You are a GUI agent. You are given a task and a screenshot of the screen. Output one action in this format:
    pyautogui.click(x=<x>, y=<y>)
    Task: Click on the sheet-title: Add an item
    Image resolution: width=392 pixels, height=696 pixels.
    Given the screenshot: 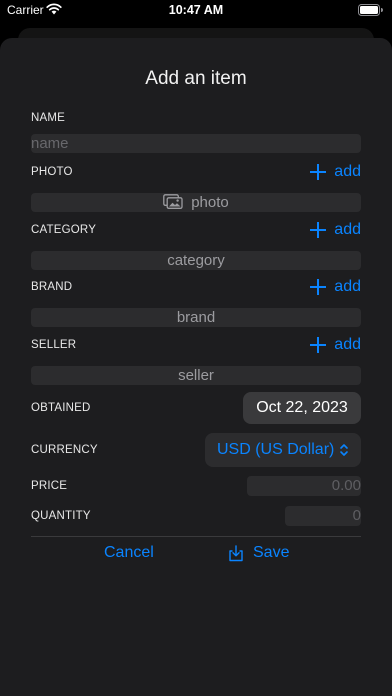 What is the action you would take?
    pyautogui.click(x=196, y=78)
    